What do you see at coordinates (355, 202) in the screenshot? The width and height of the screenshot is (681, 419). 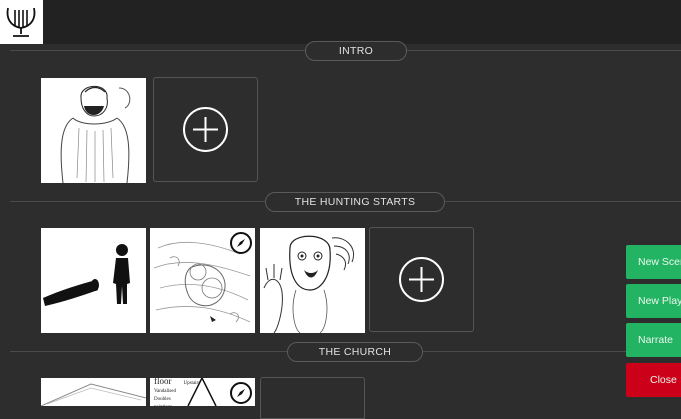 I see `section-title-hunting: THE HUNTING STARTS` at bounding box center [355, 202].